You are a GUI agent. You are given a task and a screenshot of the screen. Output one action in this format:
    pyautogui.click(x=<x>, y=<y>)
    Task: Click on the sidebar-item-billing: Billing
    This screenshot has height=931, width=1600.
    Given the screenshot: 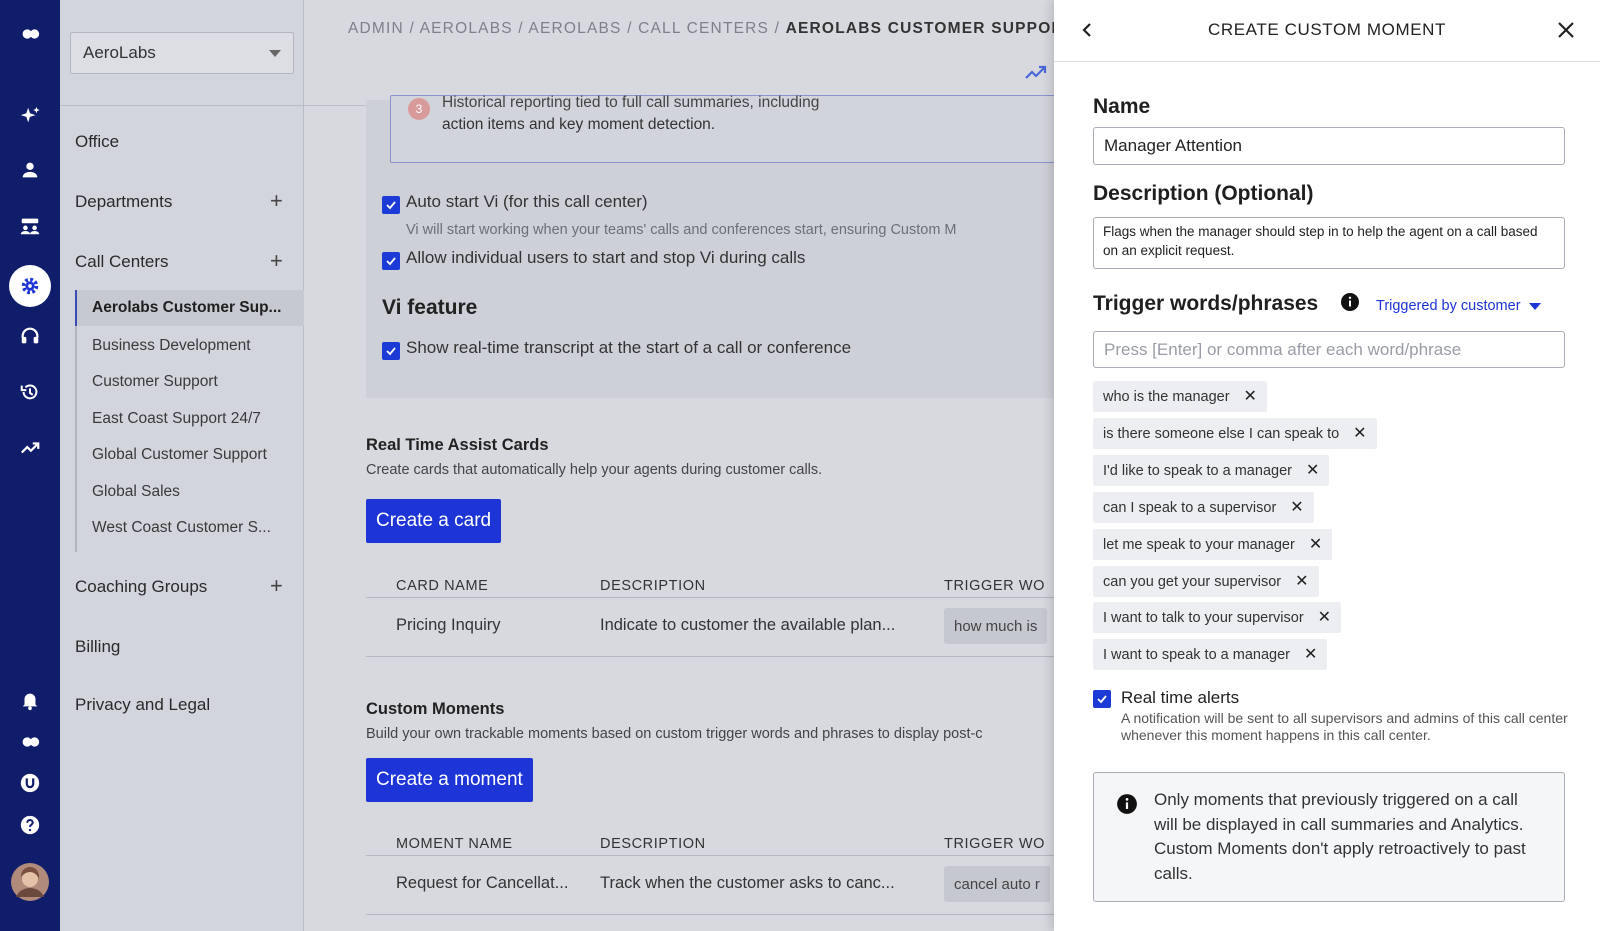 What is the action you would take?
    pyautogui.click(x=97, y=647)
    